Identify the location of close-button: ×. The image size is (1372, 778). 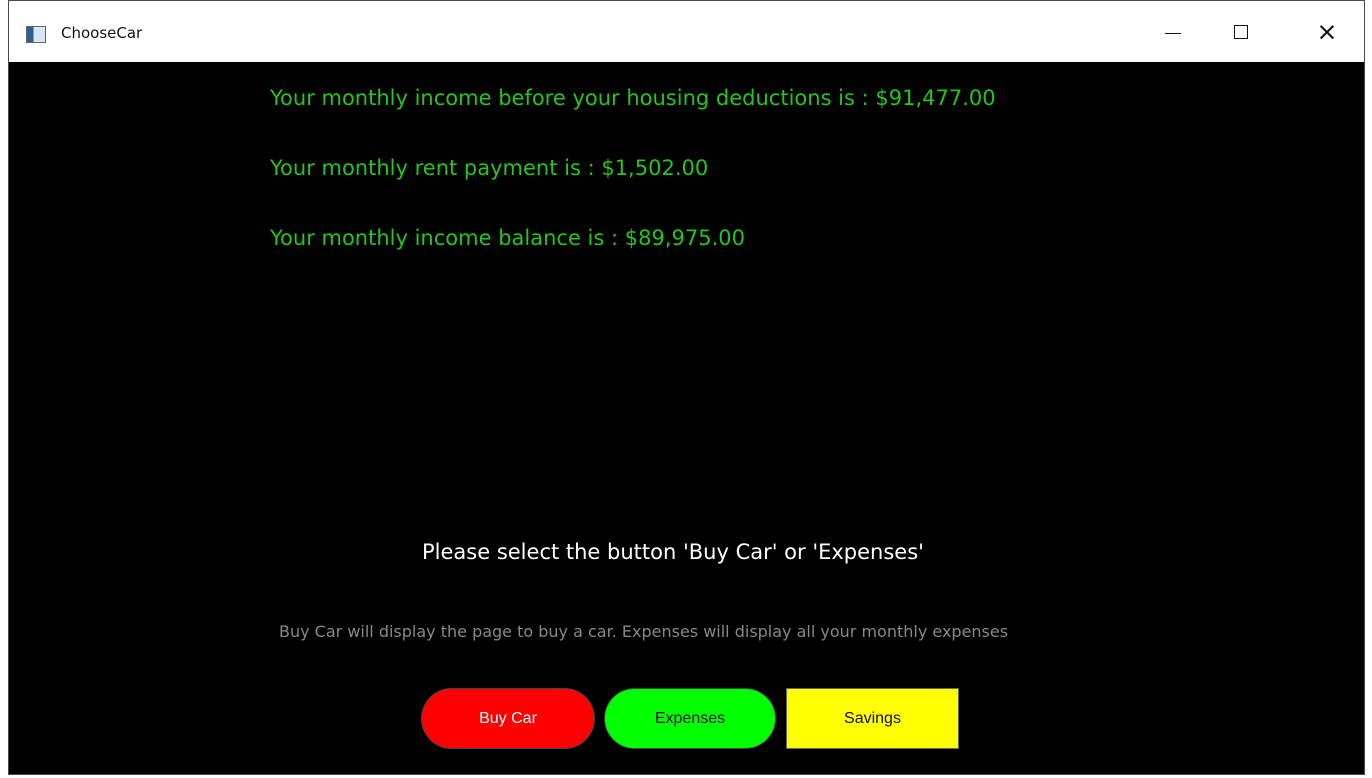
(1324, 31).